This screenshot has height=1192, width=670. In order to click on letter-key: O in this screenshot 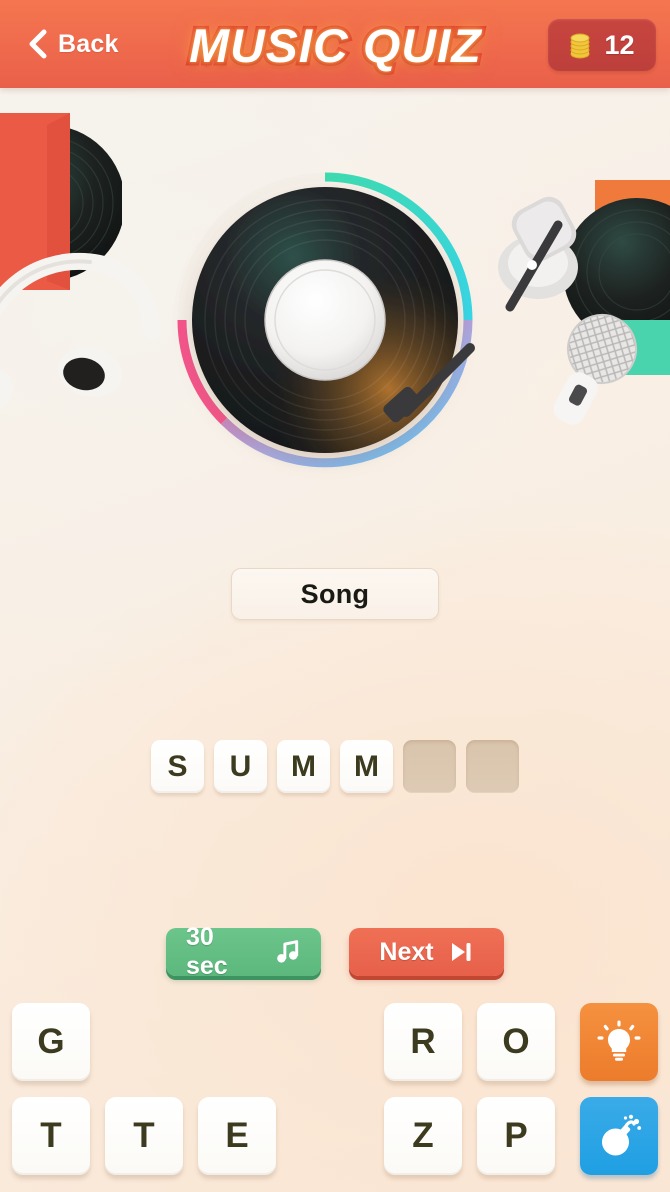, I will do `click(516, 1042)`.